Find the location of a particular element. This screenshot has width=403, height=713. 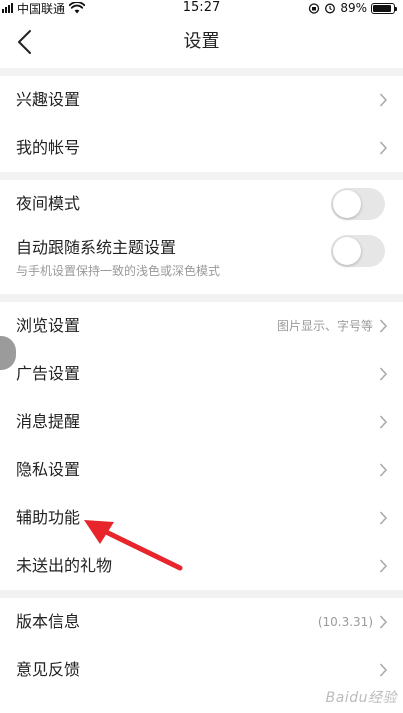

settings-row-browse: 浏览设置 图片显示、字号等 is located at coordinates (201, 326).